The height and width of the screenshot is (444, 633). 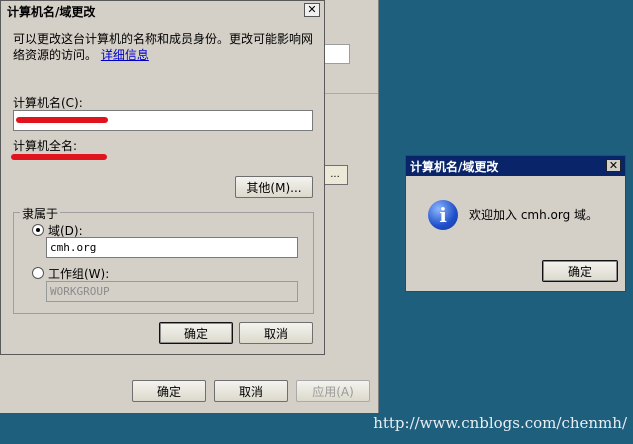 I want to click on watermark-url: http://www.cnblogs.com/chenmh/, so click(x=500, y=423).